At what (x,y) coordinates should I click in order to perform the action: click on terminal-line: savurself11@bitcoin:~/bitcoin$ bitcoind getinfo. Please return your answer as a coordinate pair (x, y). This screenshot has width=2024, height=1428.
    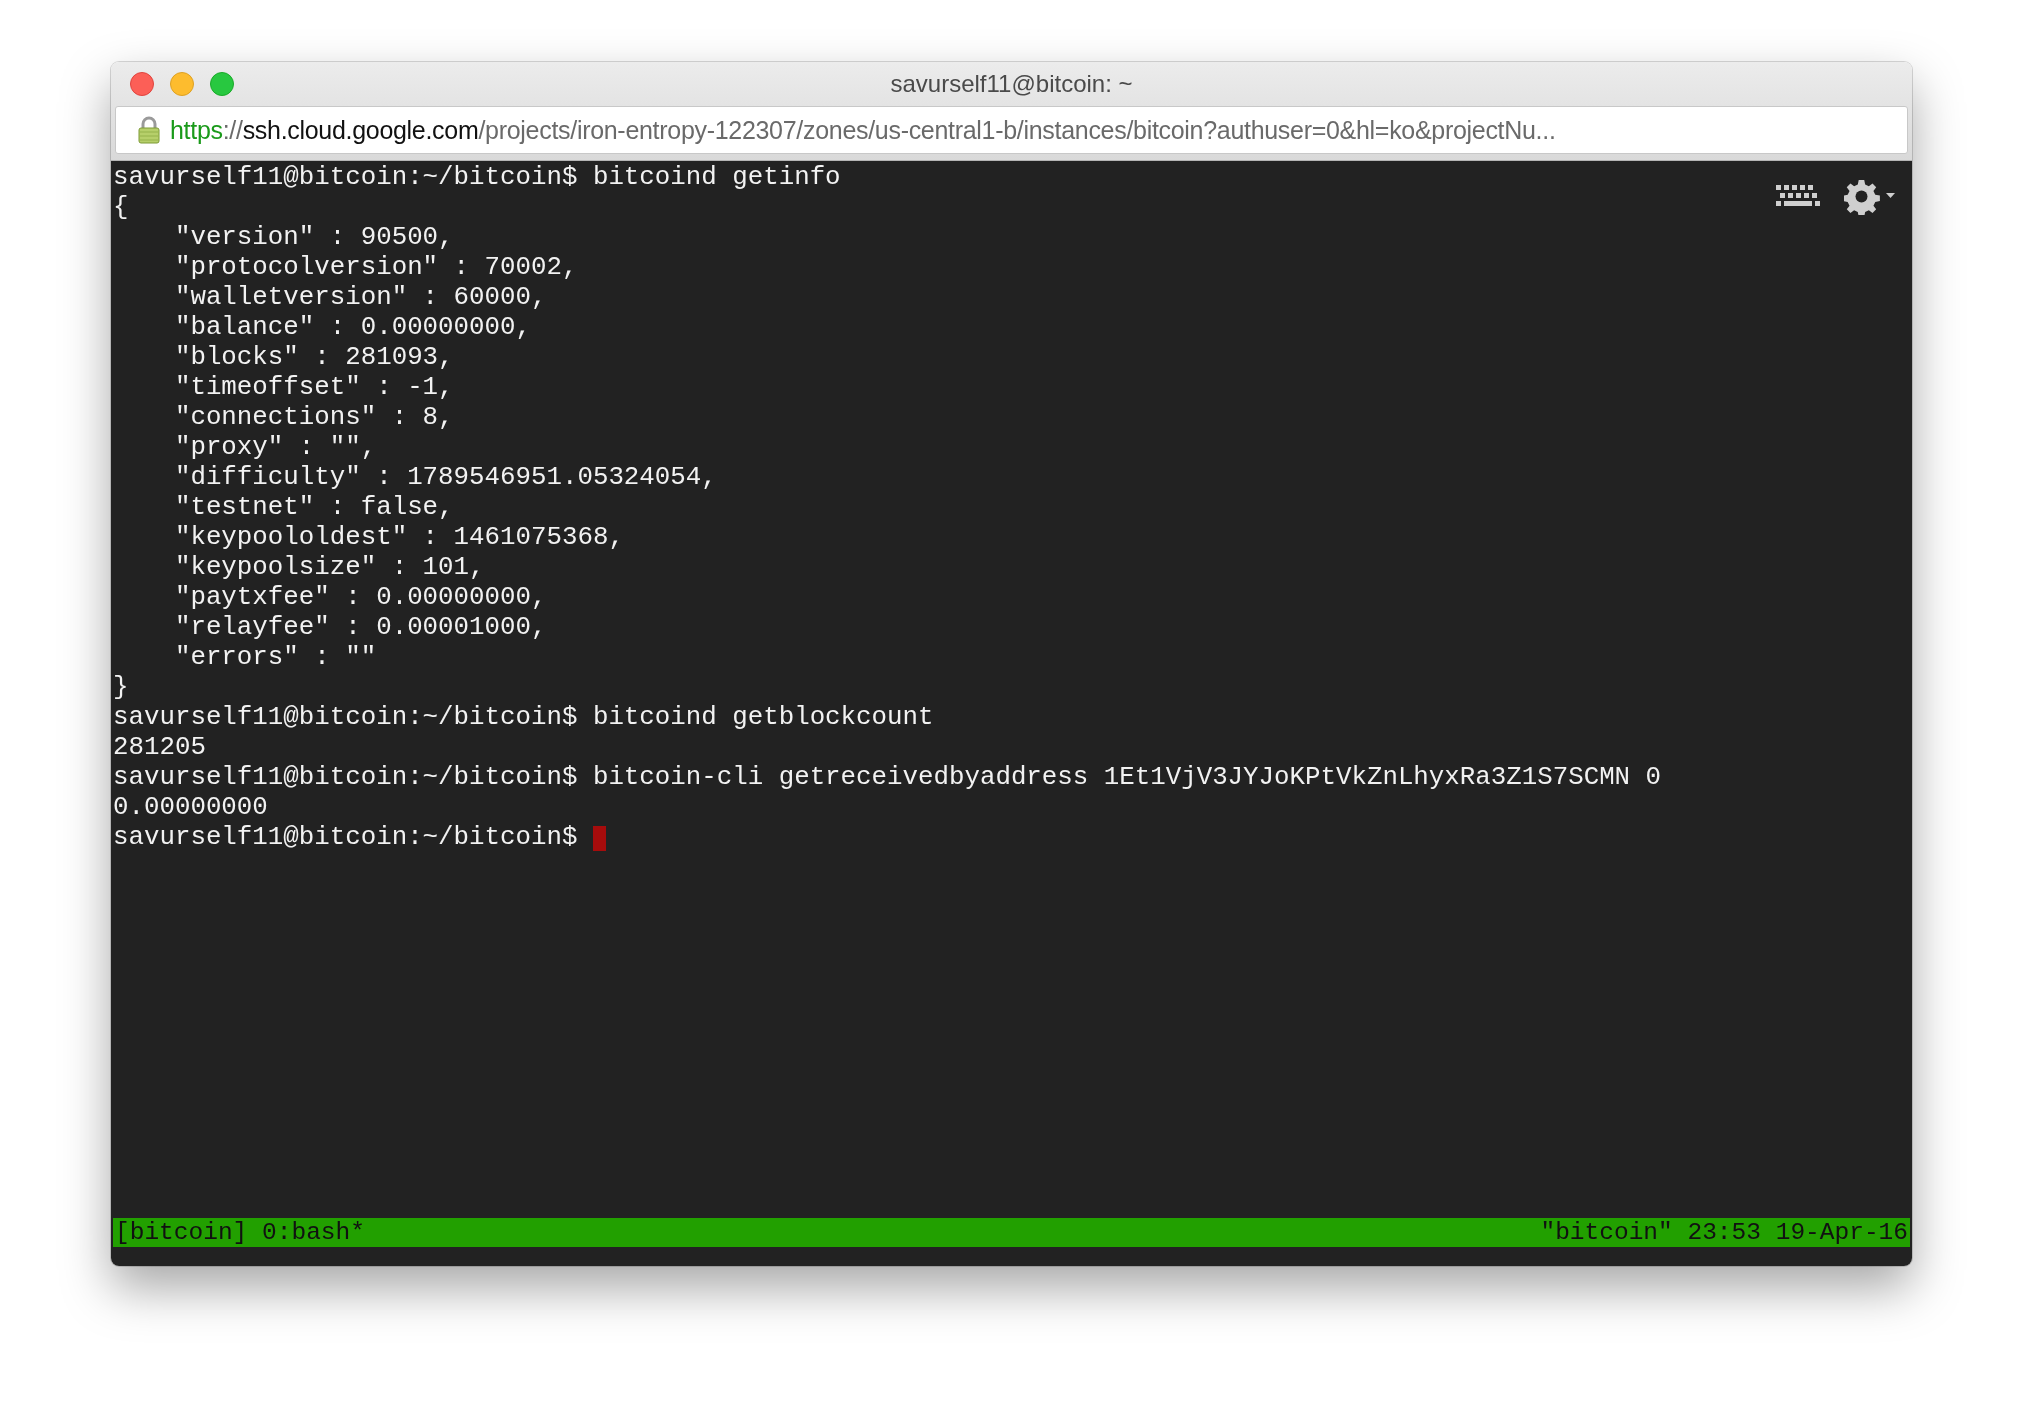
    Looking at the image, I should click on (477, 178).